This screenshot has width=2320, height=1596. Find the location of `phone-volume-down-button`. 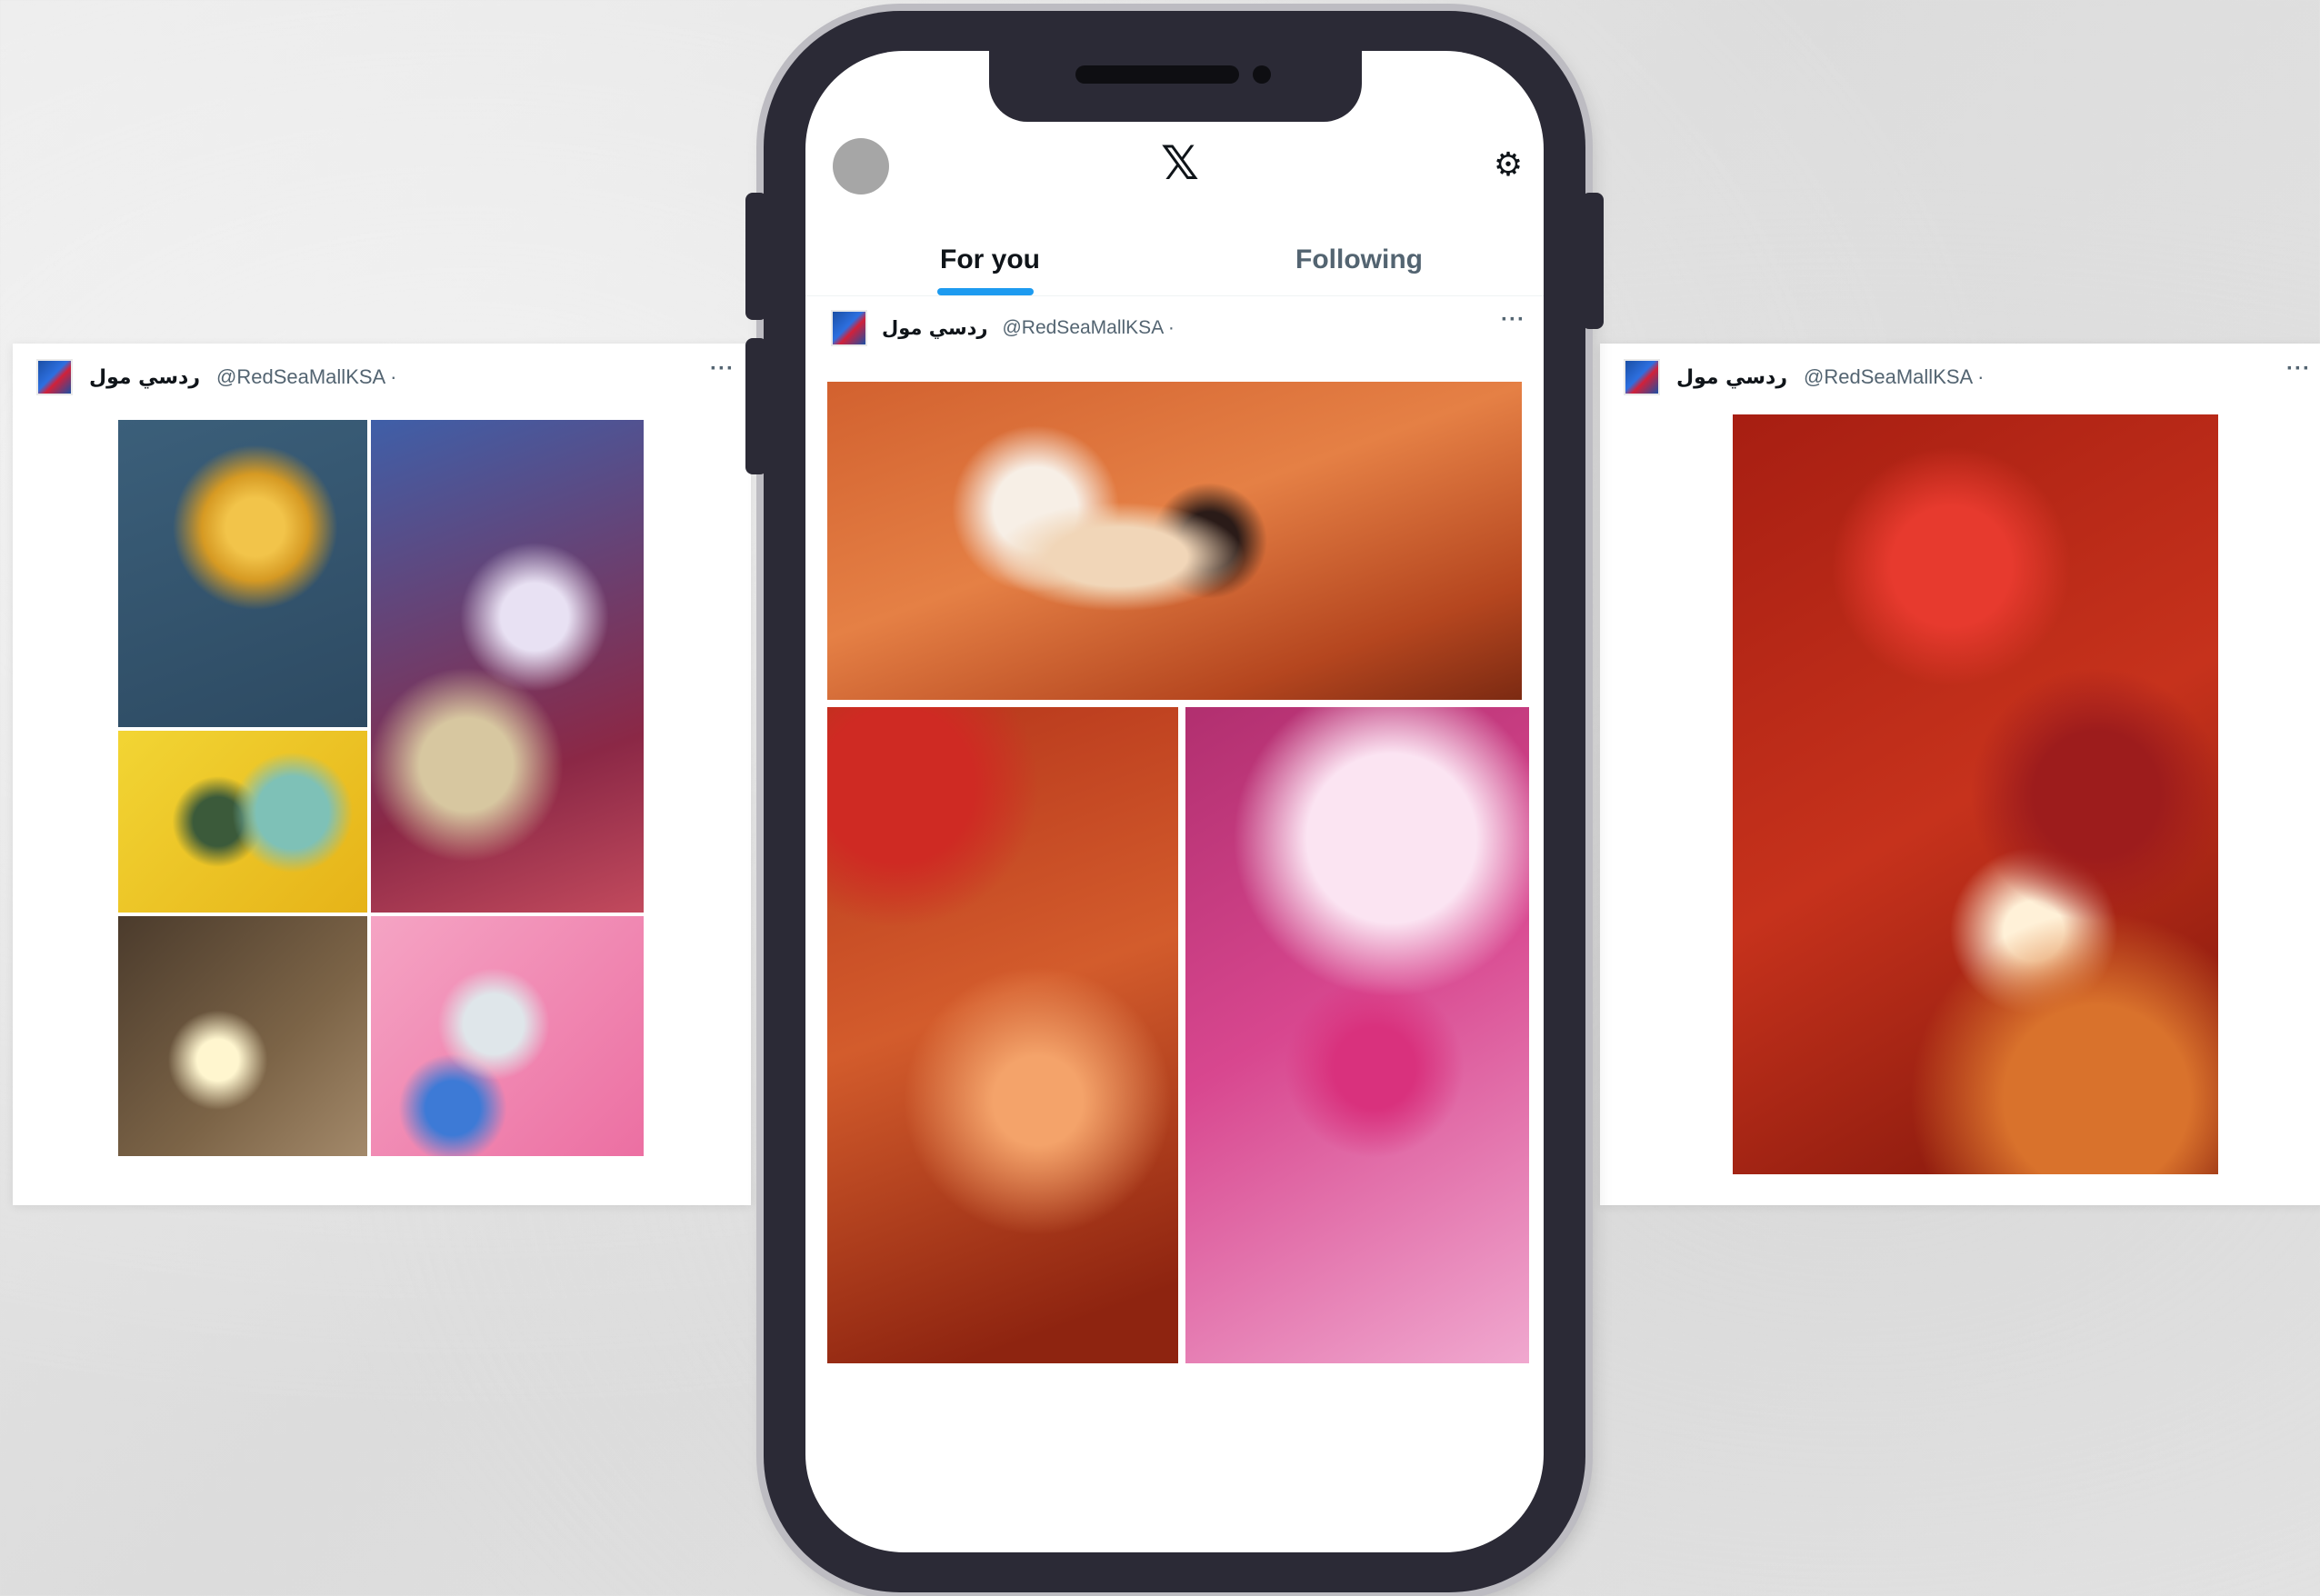

phone-volume-down-button is located at coordinates (756, 406).